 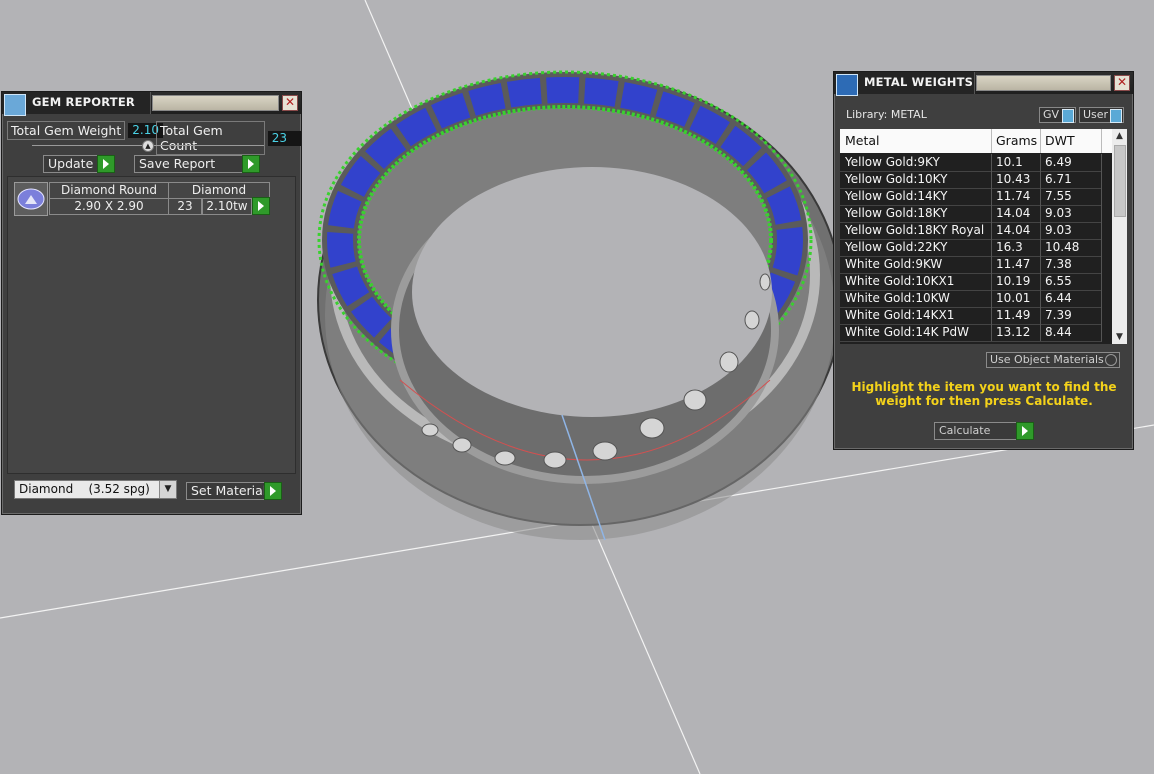 What do you see at coordinates (1016, 248) in the screenshot?
I see `table-cell: 16.3` at bounding box center [1016, 248].